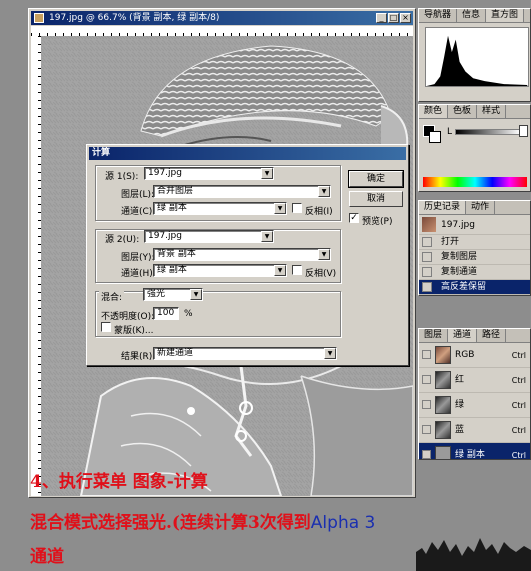 The width and height of the screenshot is (531, 571). I want to click on source2-invert-label: 反相(V), so click(321, 274).